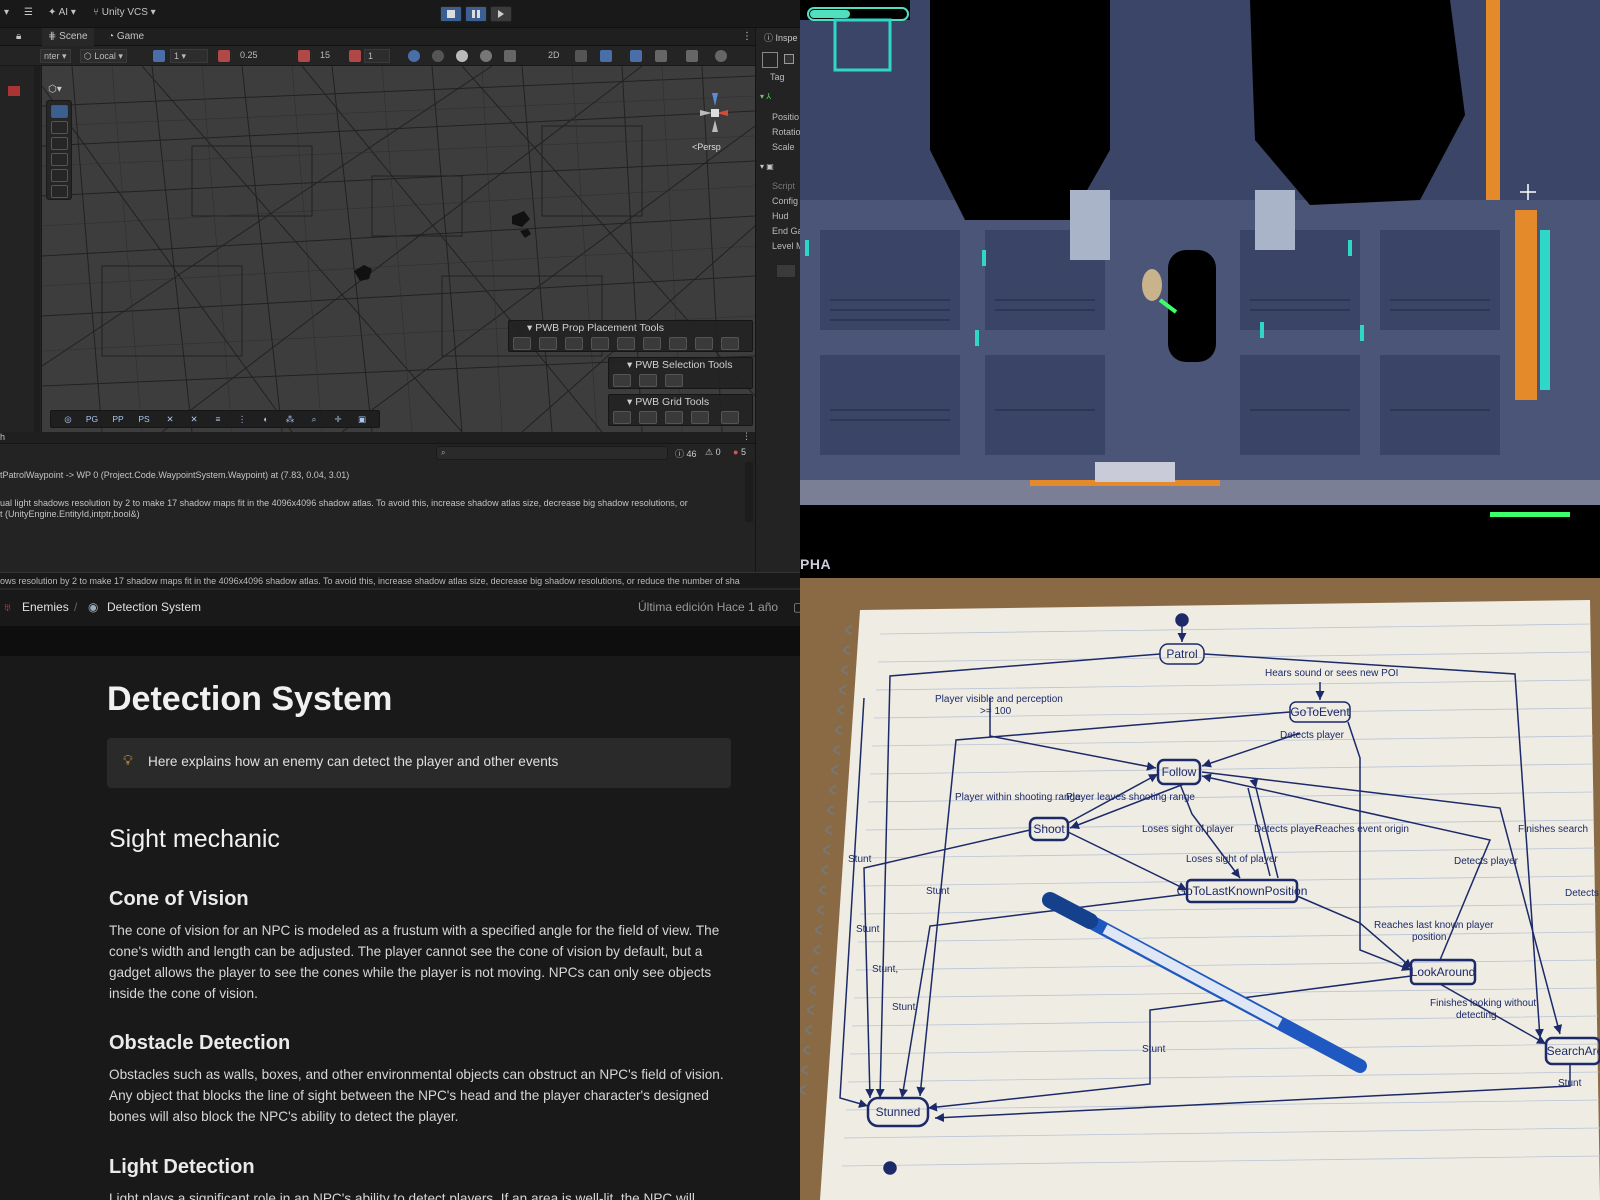  Describe the element at coordinates (554, 55) in the screenshot. I see `toggle-2d-button: 2D` at that location.